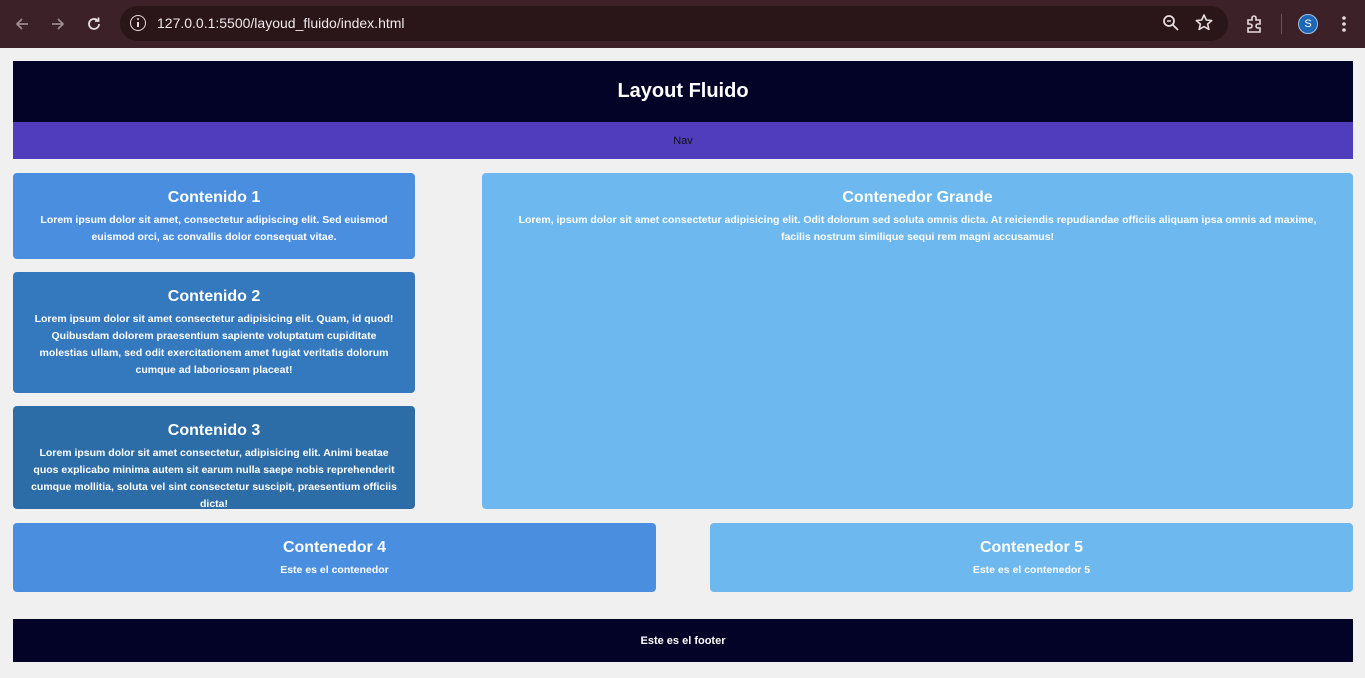 The image size is (1365, 678). What do you see at coordinates (334, 547) in the screenshot?
I see `container-4-title: Contenedor 4` at bounding box center [334, 547].